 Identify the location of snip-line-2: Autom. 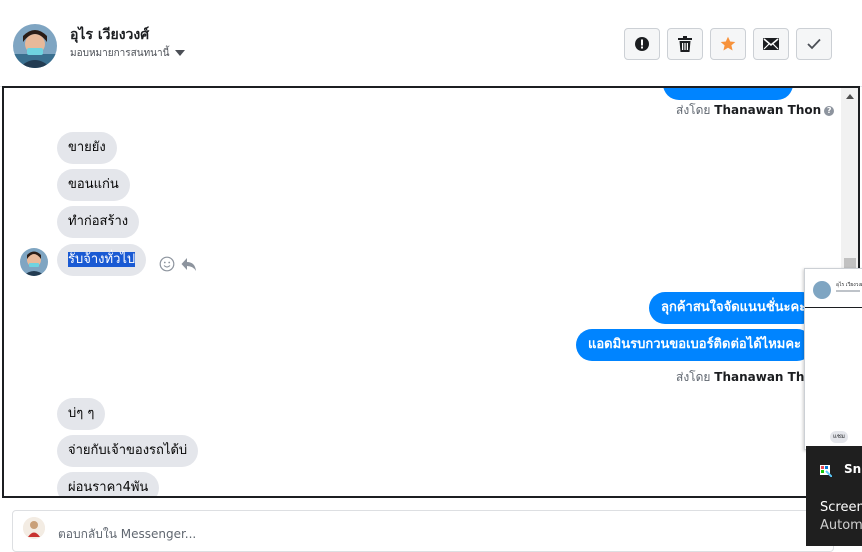
(841, 525).